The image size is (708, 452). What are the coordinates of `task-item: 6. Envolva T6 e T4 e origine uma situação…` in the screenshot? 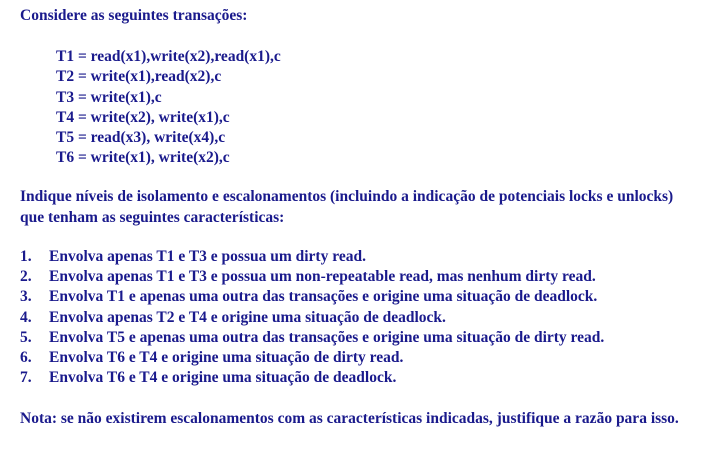 It's located at (312, 358).